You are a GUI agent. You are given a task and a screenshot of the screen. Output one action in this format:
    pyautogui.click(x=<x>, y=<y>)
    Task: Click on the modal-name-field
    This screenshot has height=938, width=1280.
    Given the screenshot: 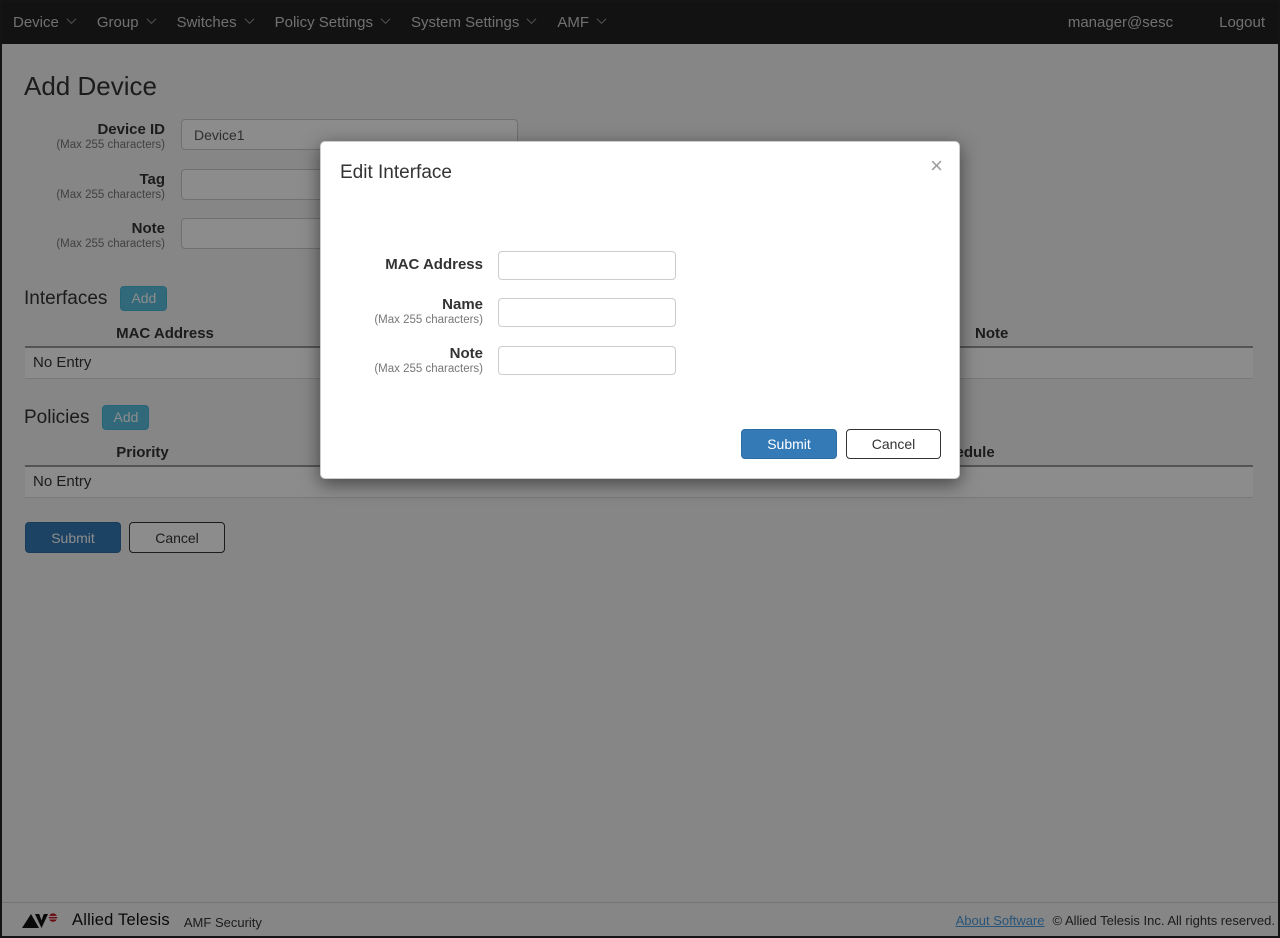 What is the action you would take?
    pyautogui.click(x=587, y=312)
    